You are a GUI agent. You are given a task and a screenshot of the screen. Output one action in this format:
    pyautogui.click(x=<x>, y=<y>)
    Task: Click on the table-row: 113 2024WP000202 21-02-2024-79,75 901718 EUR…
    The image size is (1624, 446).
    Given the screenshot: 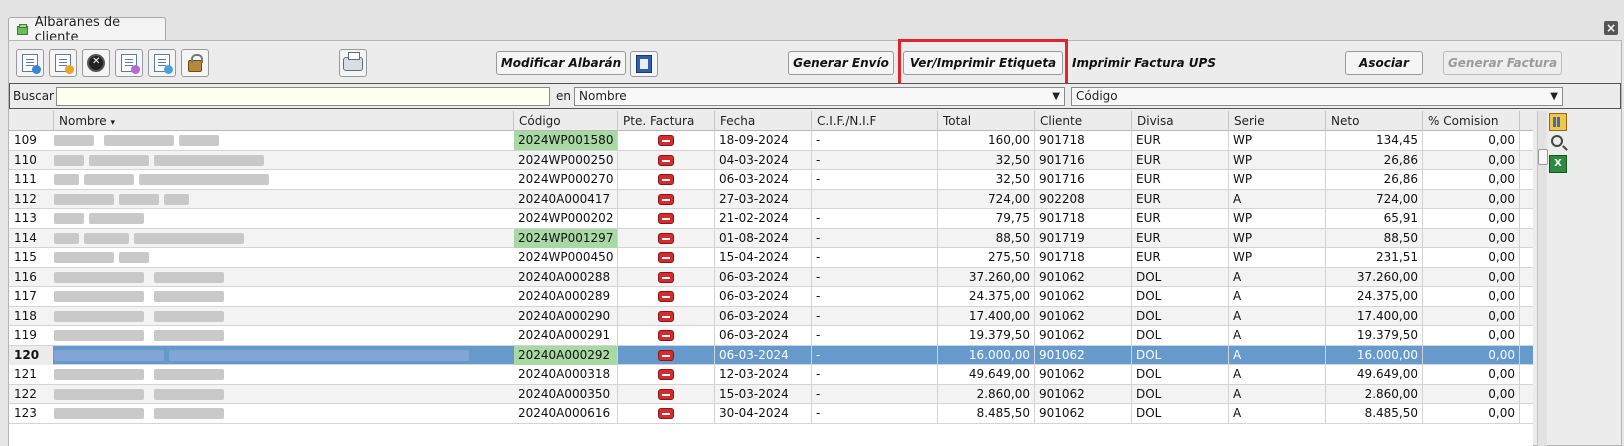 What is the action you would take?
    pyautogui.click(x=771, y=219)
    